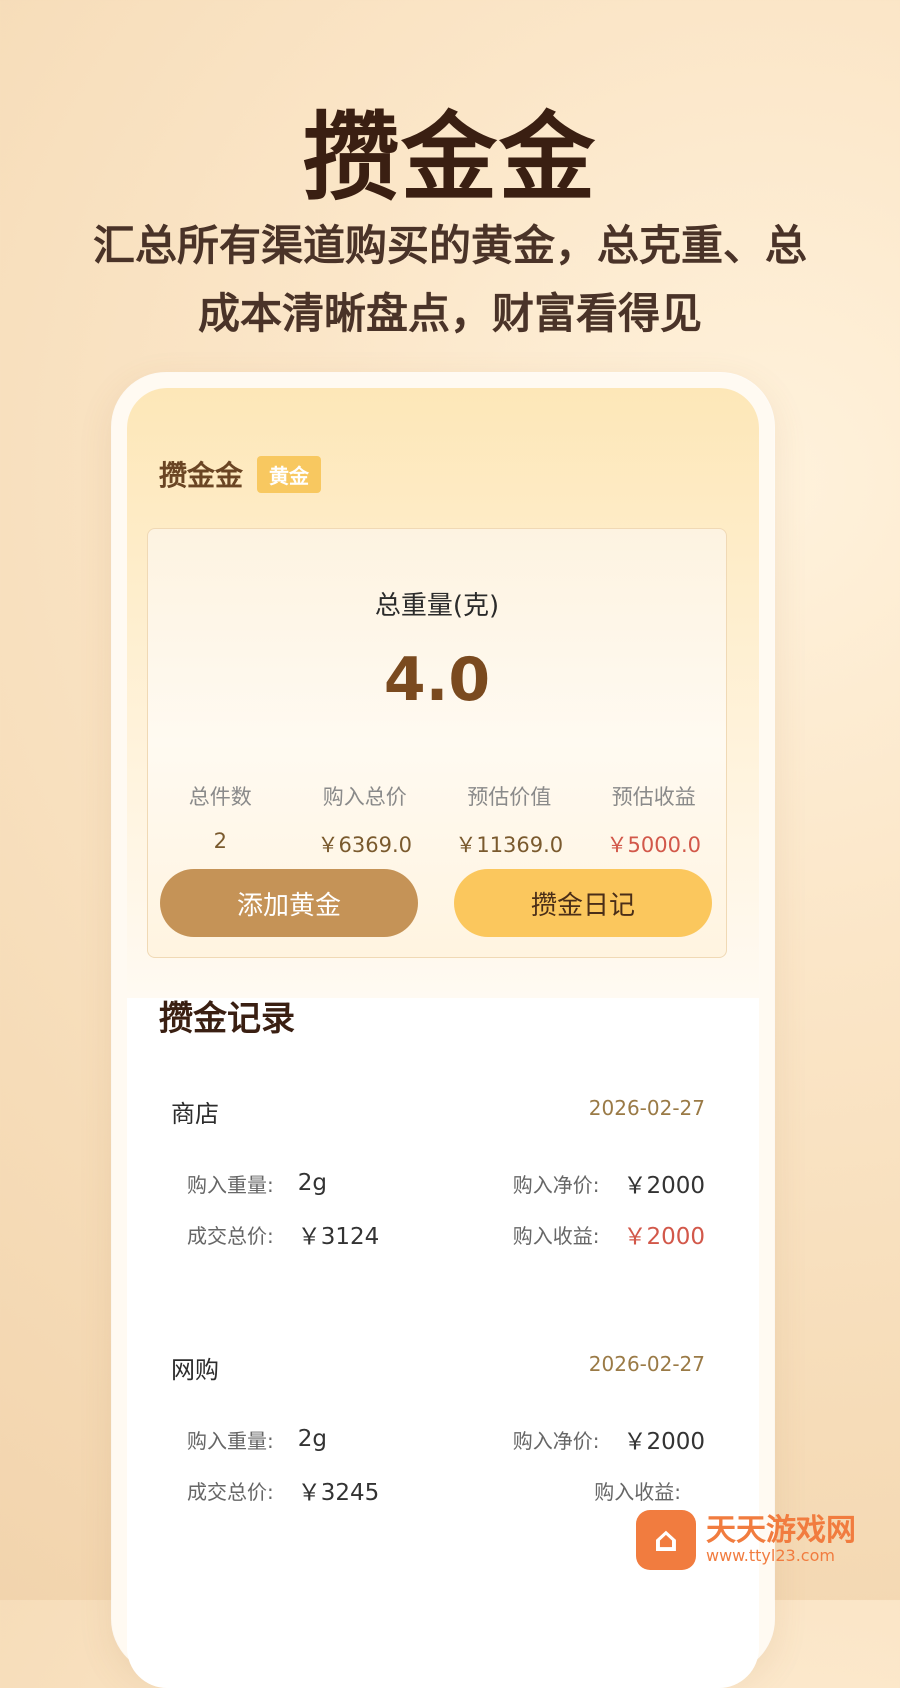 Image resolution: width=900 pixels, height=1688 pixels. What do you see at coordinates (365, 820) in the screenshot?
I see `stat-purchase-total: 购入总价 ￥6369.0` at bounding box center [365, 820].